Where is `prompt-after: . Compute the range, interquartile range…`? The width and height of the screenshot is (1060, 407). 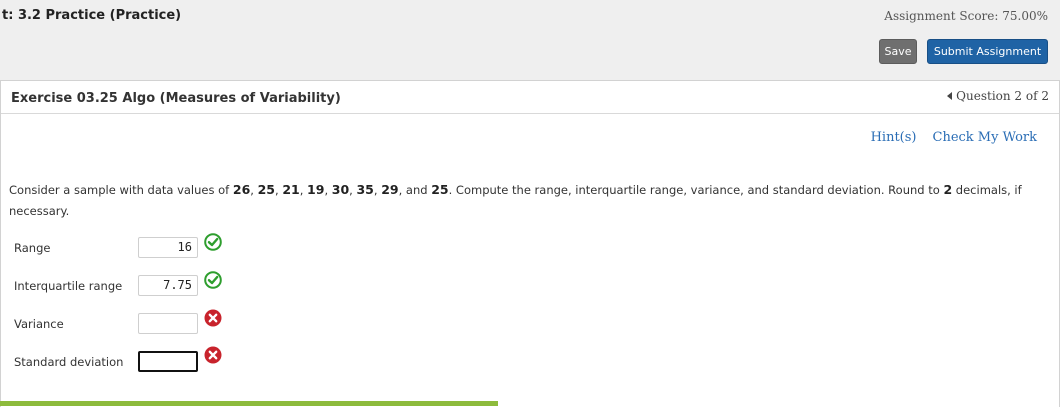
prompt-after: . Compute the range, interquartile range… is located at coordinates (696, 190).